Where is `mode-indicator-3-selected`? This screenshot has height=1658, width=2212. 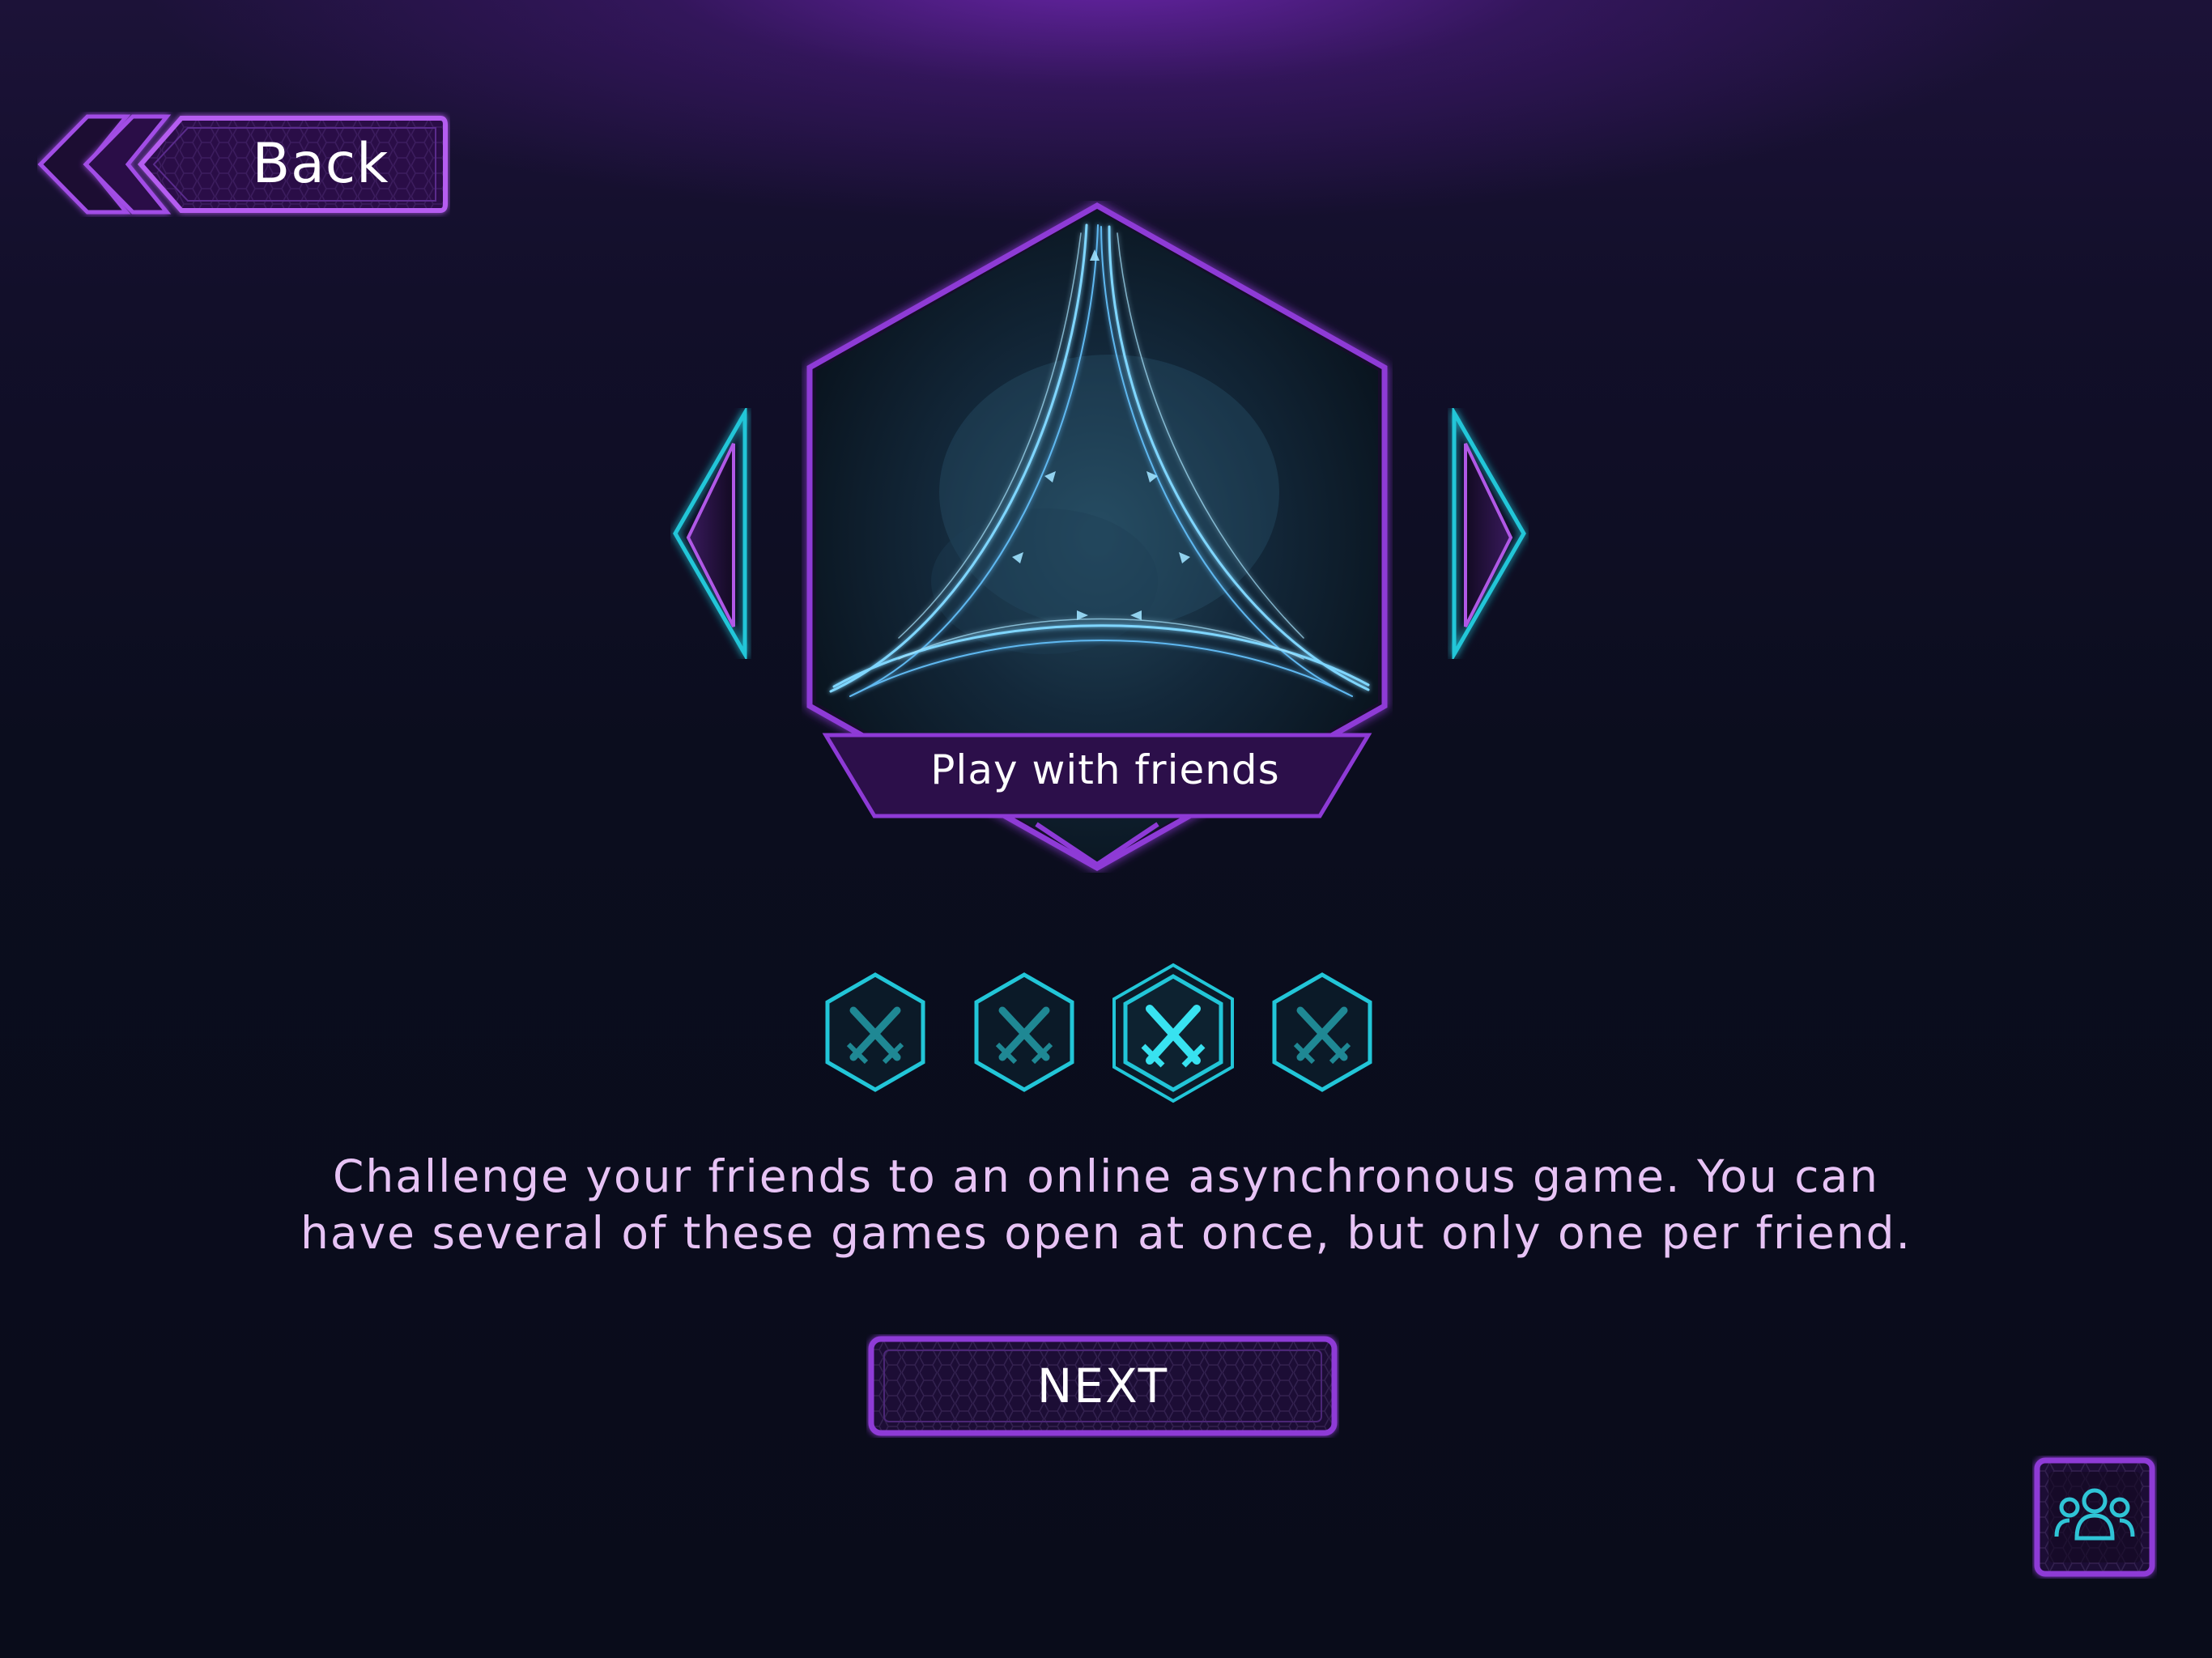 mode-indicator-3-selected is located at coordinates (1173, 1033).